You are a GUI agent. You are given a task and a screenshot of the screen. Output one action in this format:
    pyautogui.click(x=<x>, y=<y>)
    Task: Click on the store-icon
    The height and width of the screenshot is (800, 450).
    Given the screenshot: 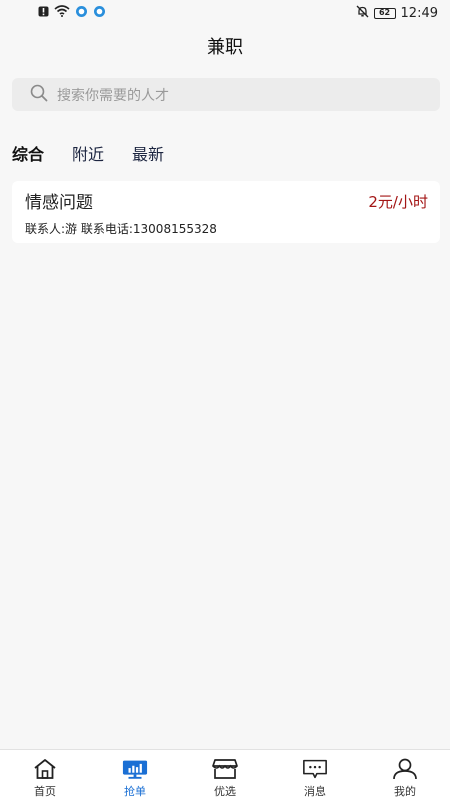 What is the action you would take?
    pyautogui.click(x=225, y=769)
    